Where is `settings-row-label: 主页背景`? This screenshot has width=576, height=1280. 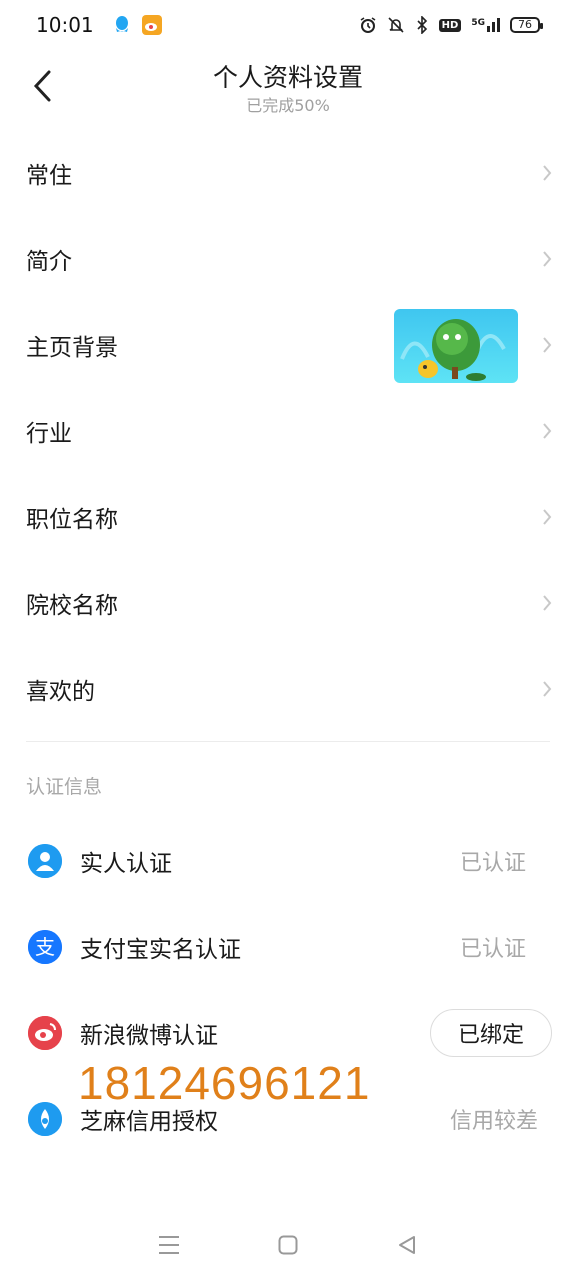
settings-row-label: 主页背景 is located at coordinates (72, 348).